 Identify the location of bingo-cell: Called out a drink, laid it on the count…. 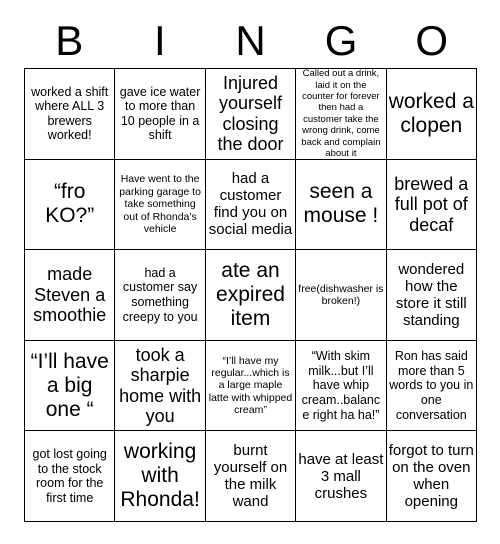
(341, 114).